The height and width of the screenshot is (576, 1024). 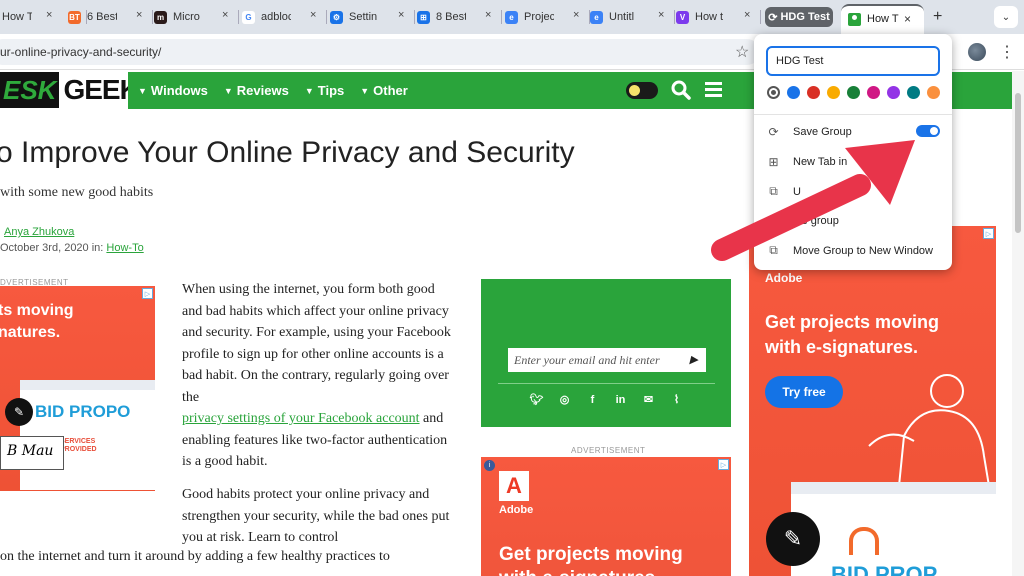 I want to click on tab-title: Micro, so click(x=188, y=17).